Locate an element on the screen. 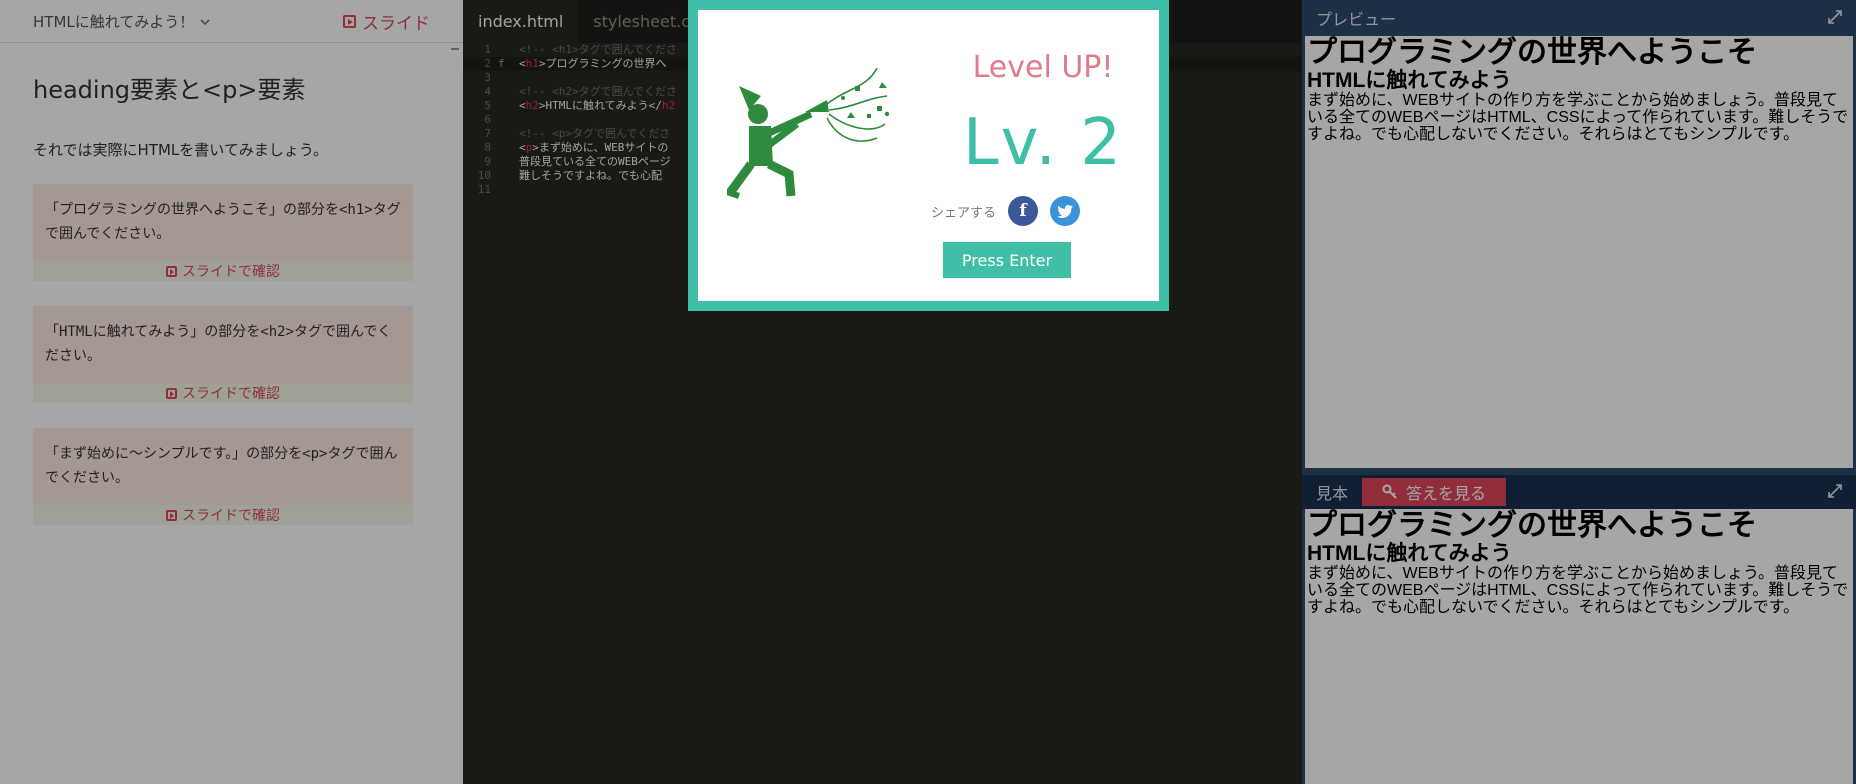 This screenshot has height=784, width=1856. share-row: シェアする f is located at coordinates (1006, 211).